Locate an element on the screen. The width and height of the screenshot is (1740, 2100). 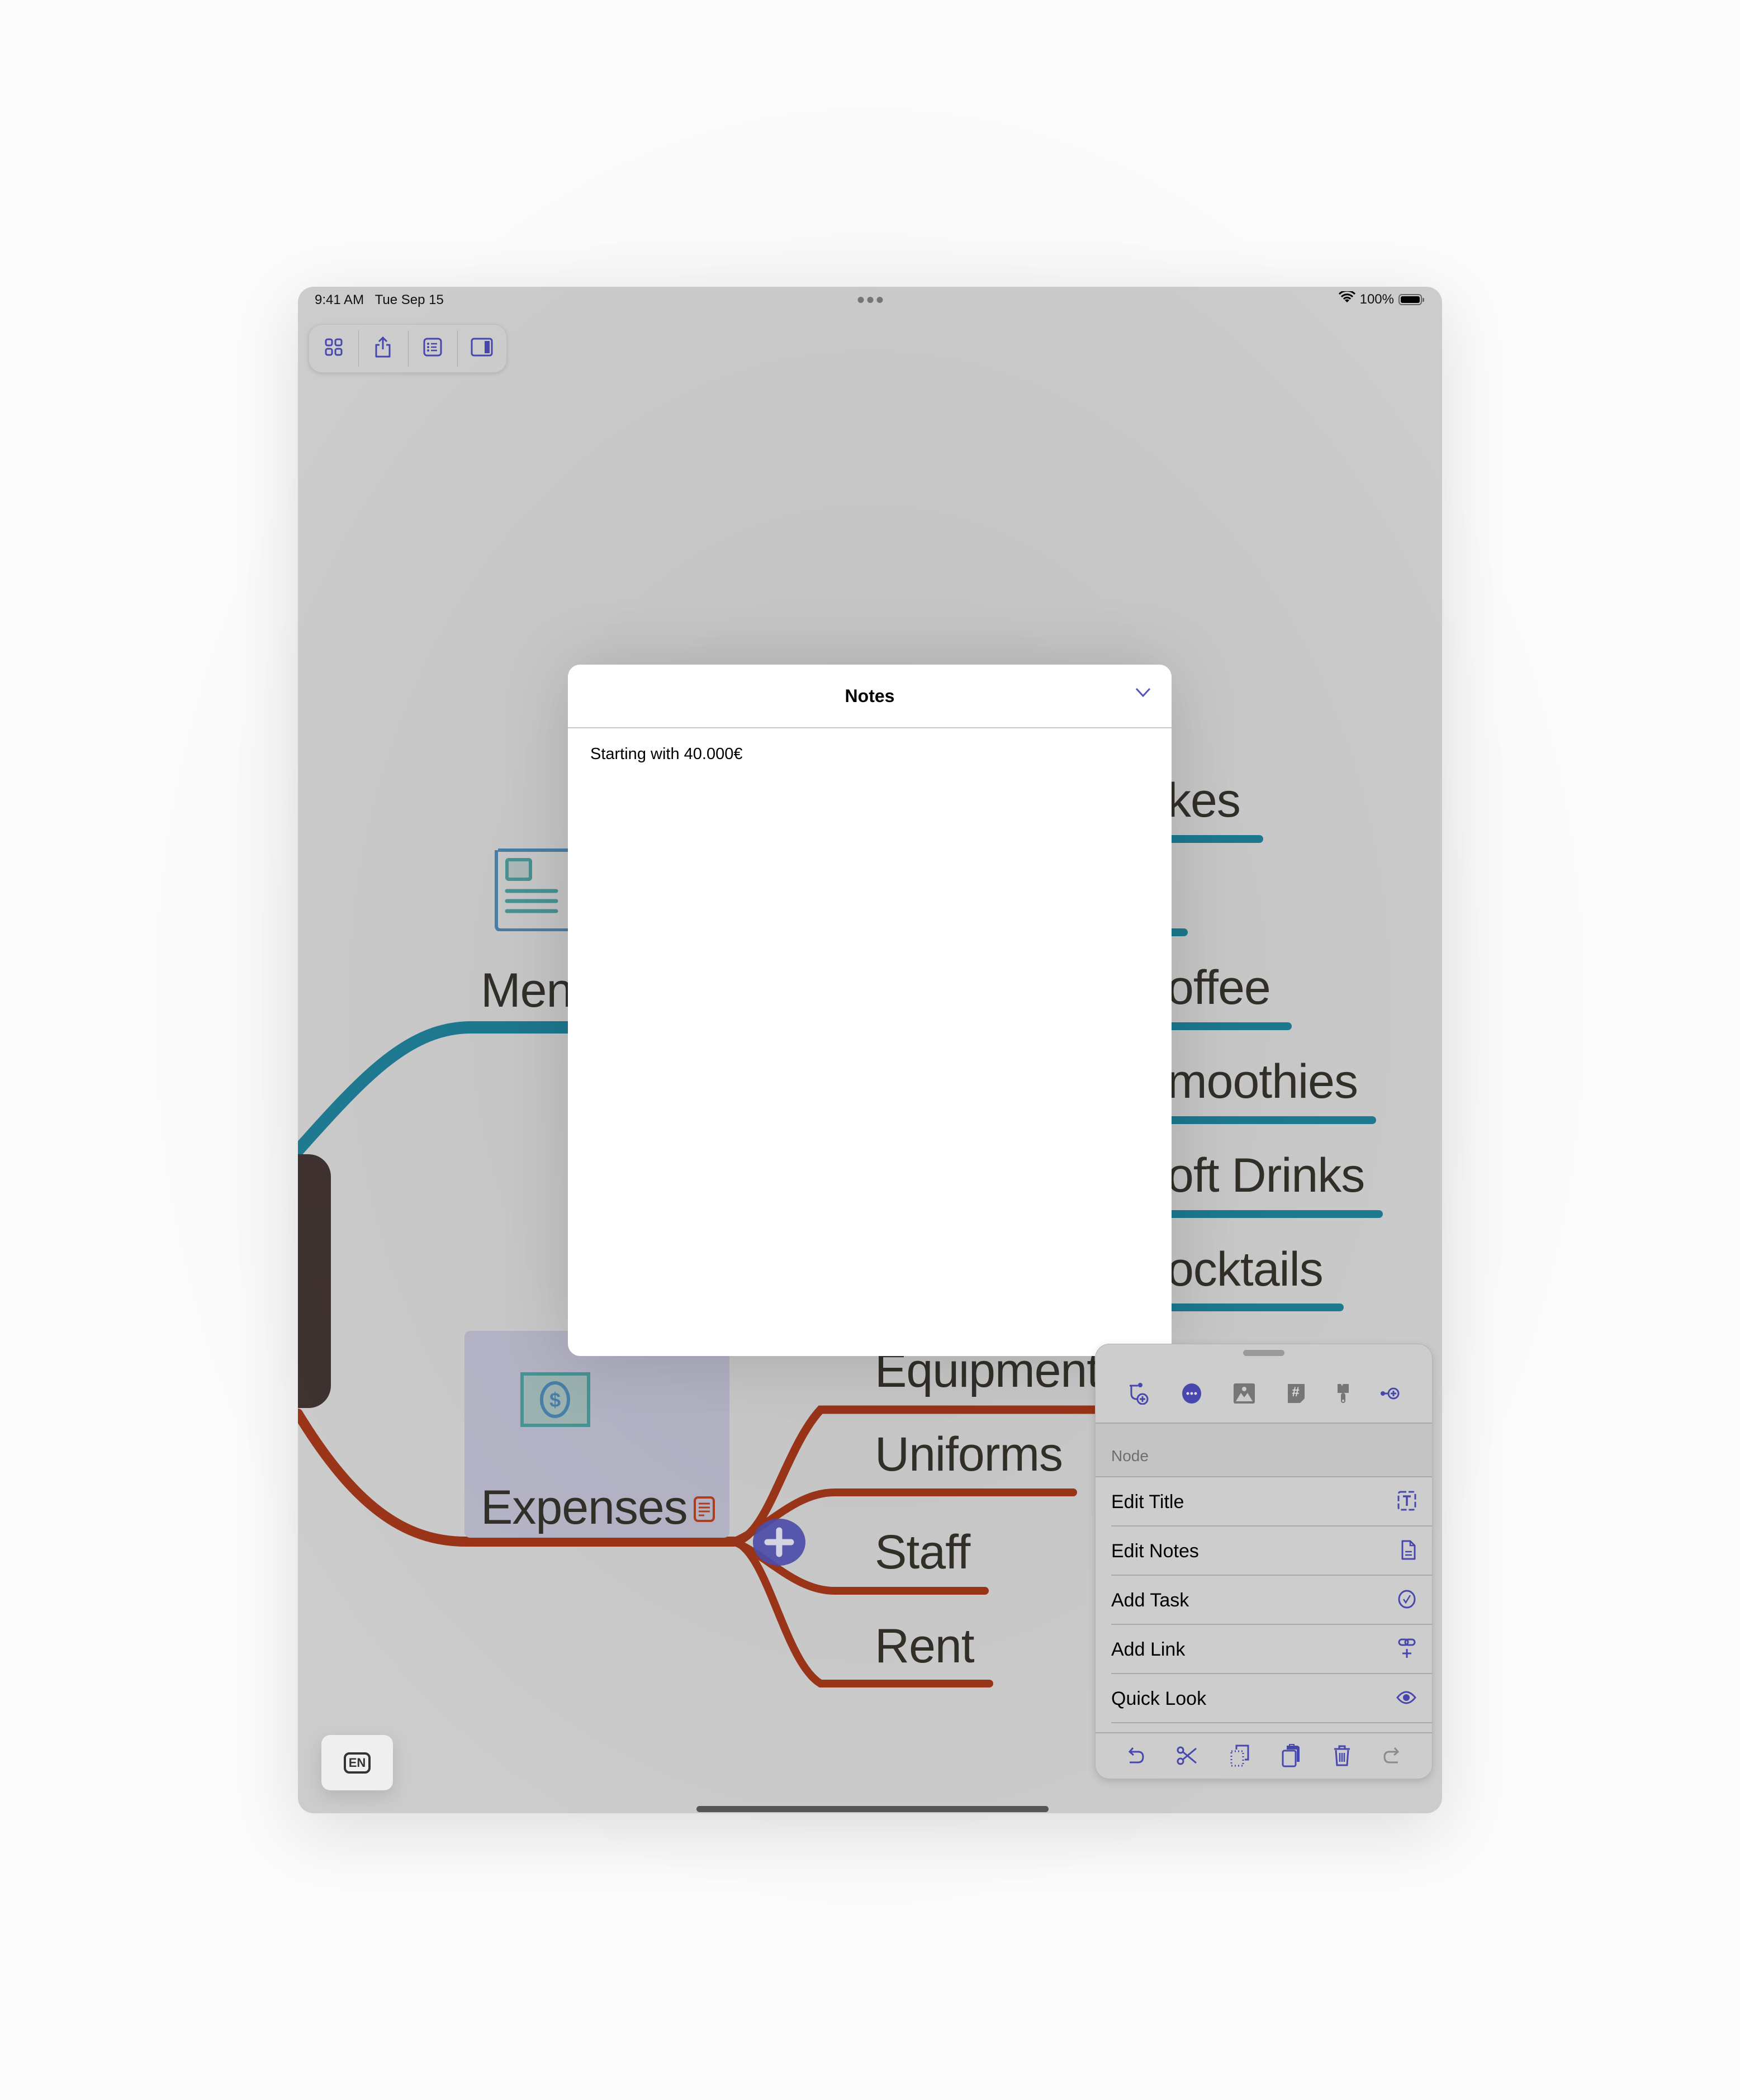
trash-icon is located at coordinates (1342, 1757).